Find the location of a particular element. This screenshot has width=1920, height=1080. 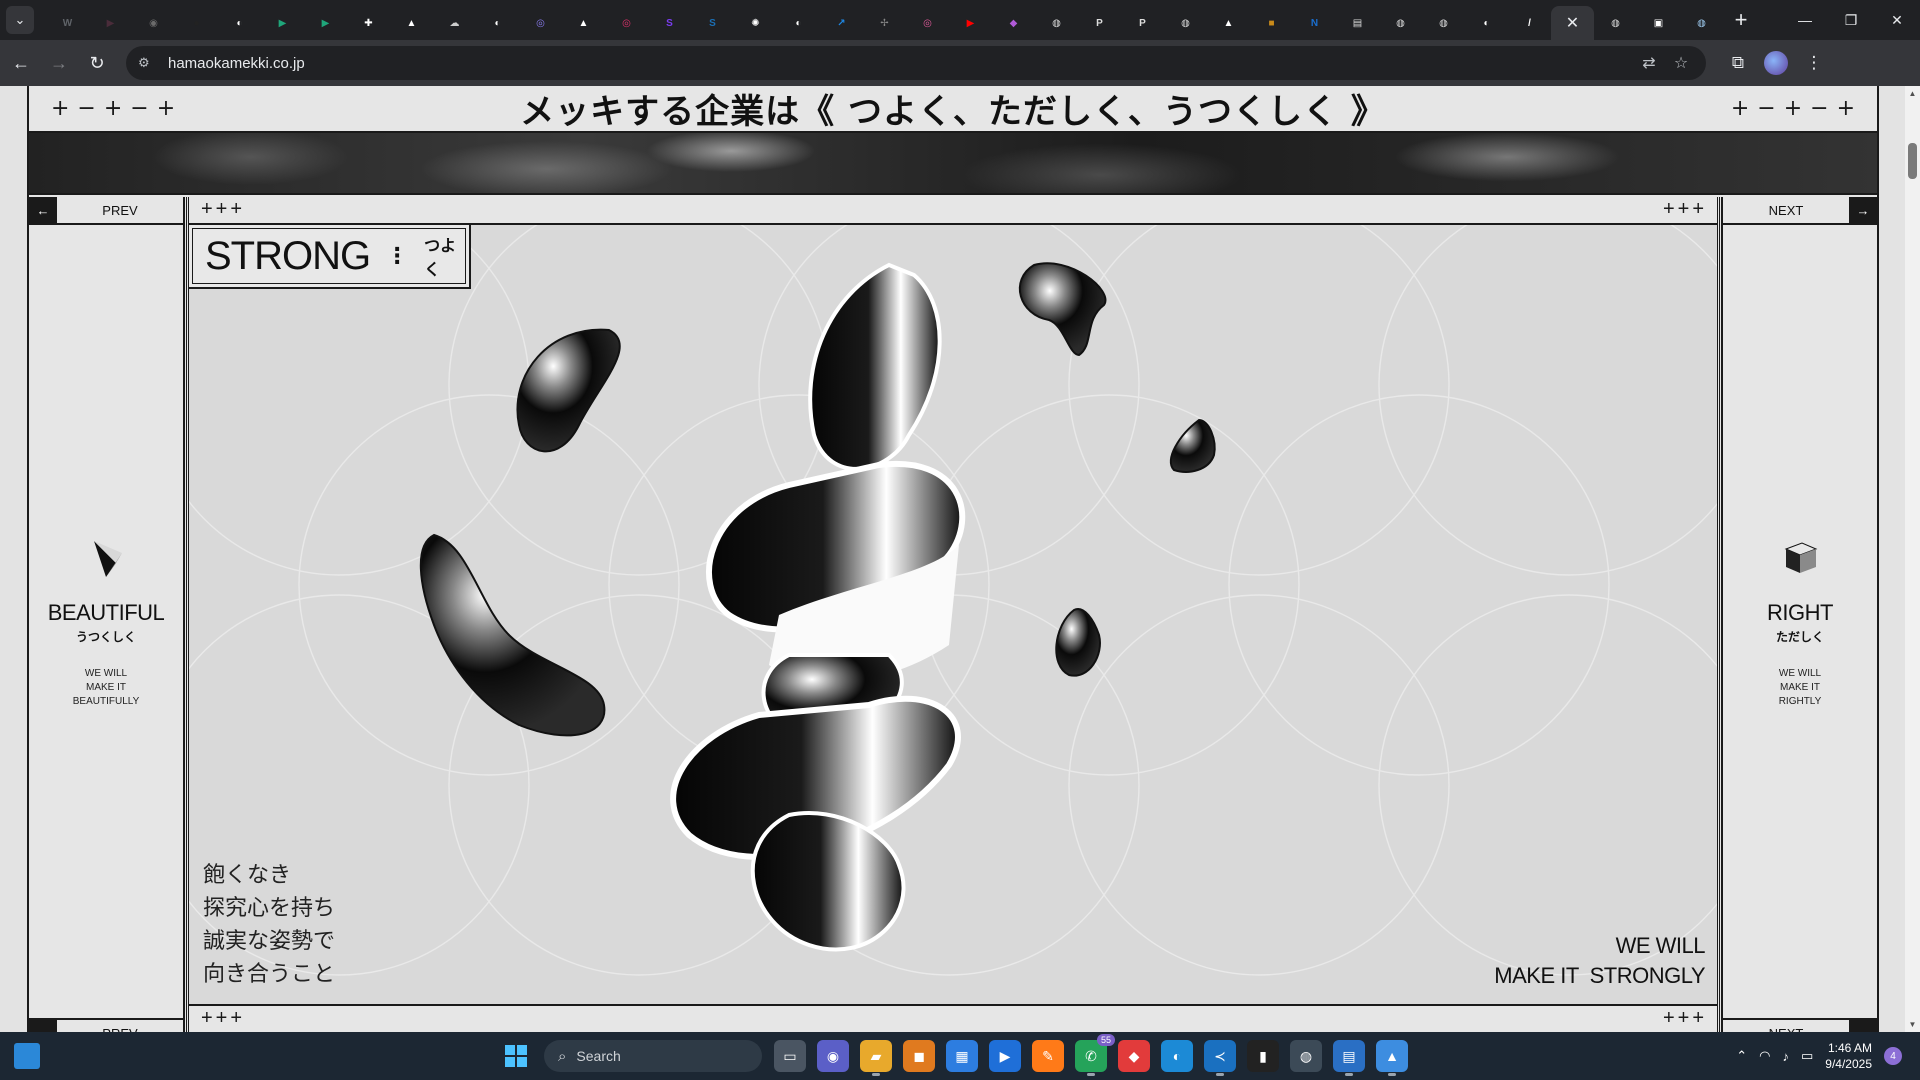

task-view-icon: ▭ is located at coordinates (790, 1056).